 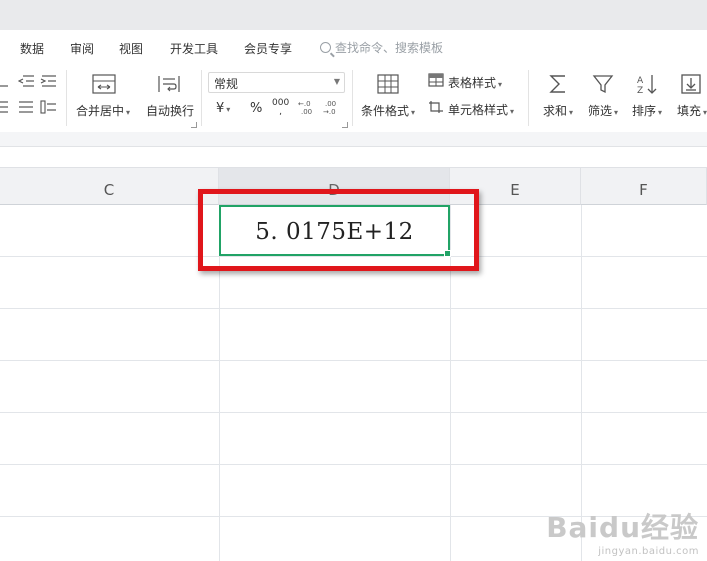 I want to click on search-placeholder: 查找命令、搜索模板, so click(x=389, y=48).